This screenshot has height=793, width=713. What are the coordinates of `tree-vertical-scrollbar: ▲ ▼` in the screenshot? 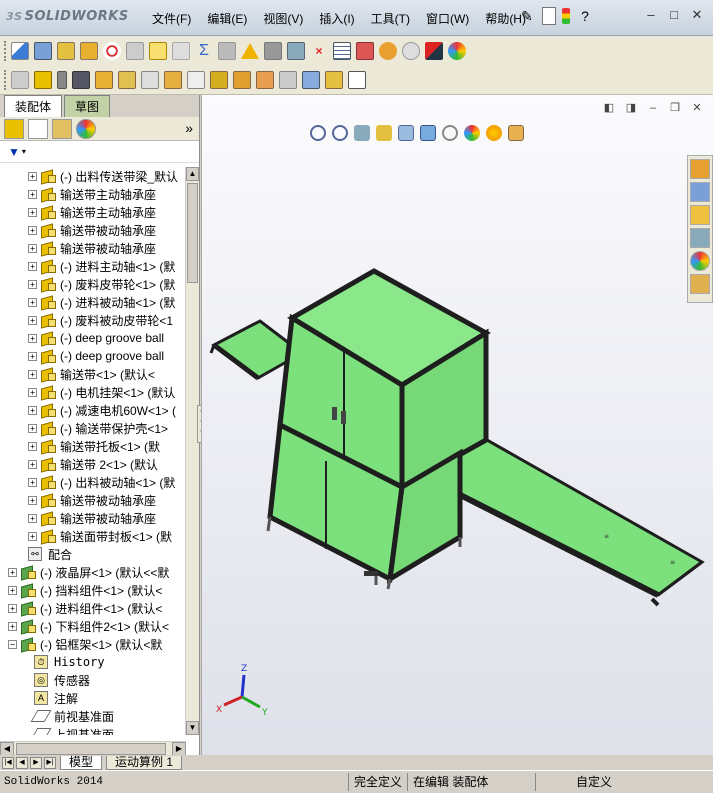 It's located at (192, 451).